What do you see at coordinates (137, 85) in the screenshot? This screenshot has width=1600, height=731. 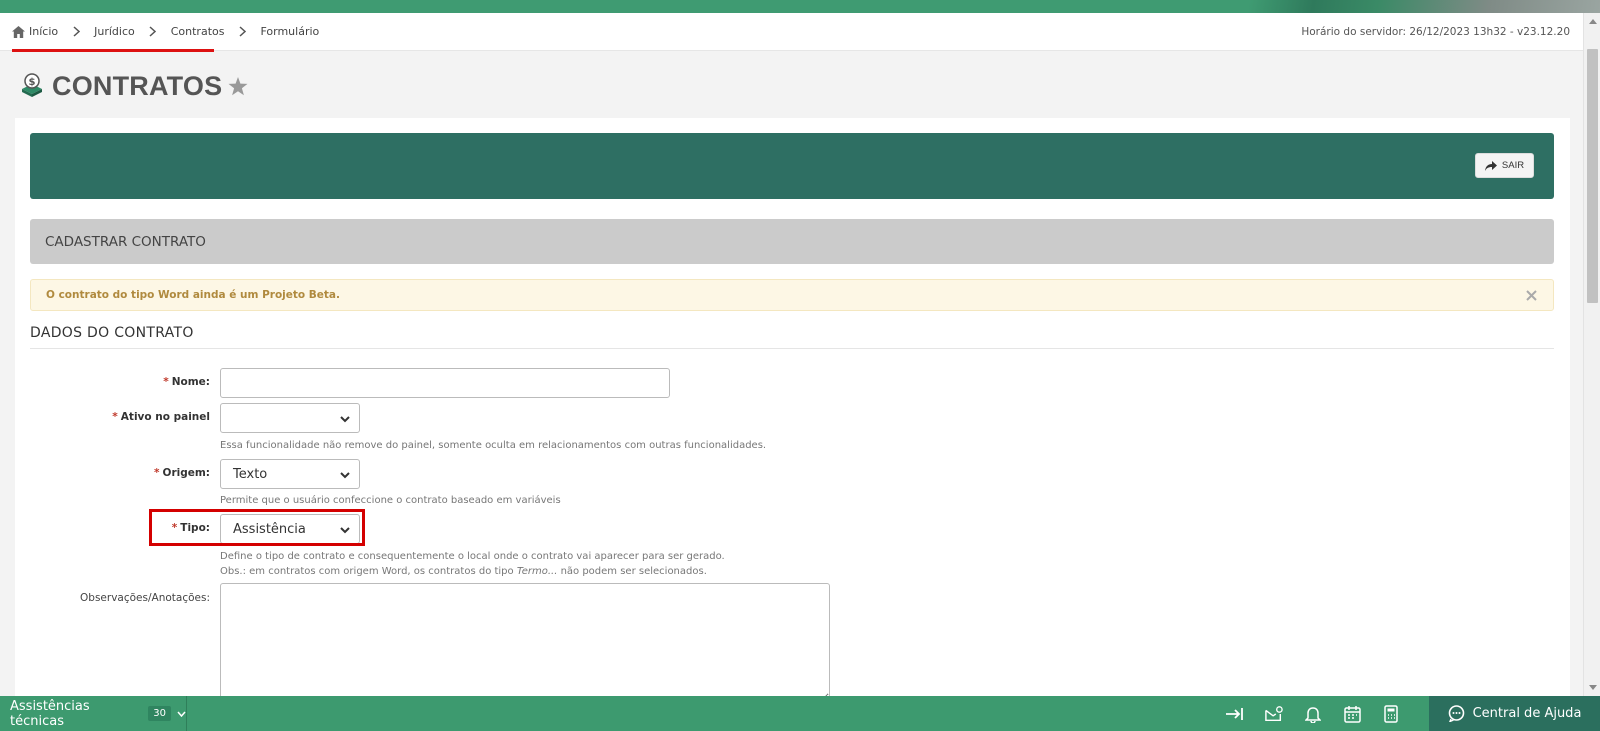 I see `page-title-text: CONTRATOS` at bounding box center [137, 85].